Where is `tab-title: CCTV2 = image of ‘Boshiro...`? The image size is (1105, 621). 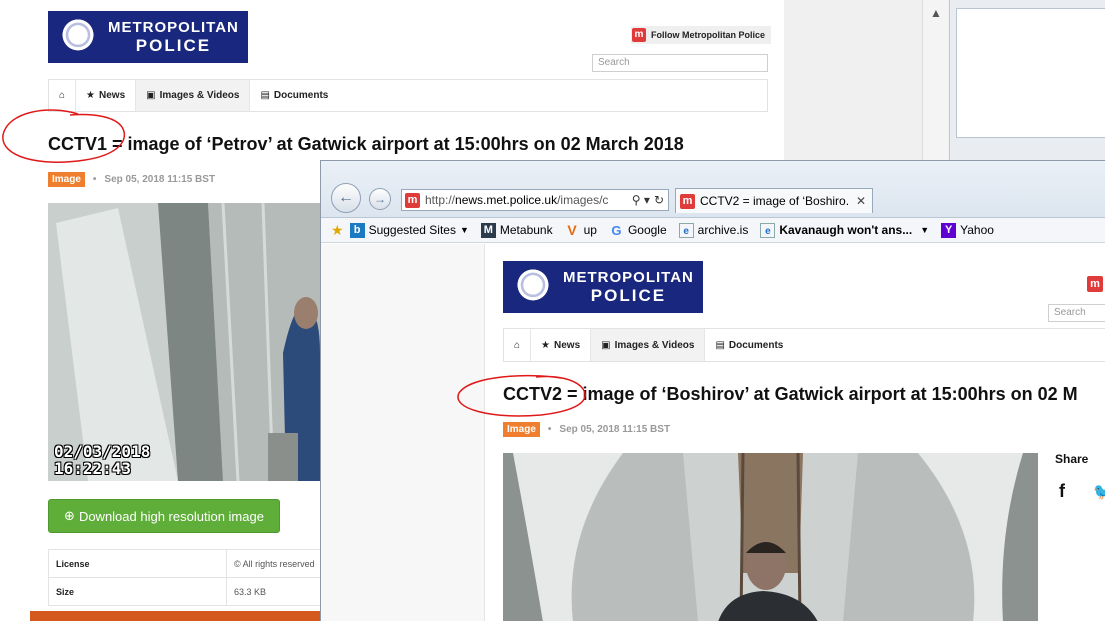
tab-title: CCTV2 = image of ‘Boshiro... is located at coordinates (775, 201).